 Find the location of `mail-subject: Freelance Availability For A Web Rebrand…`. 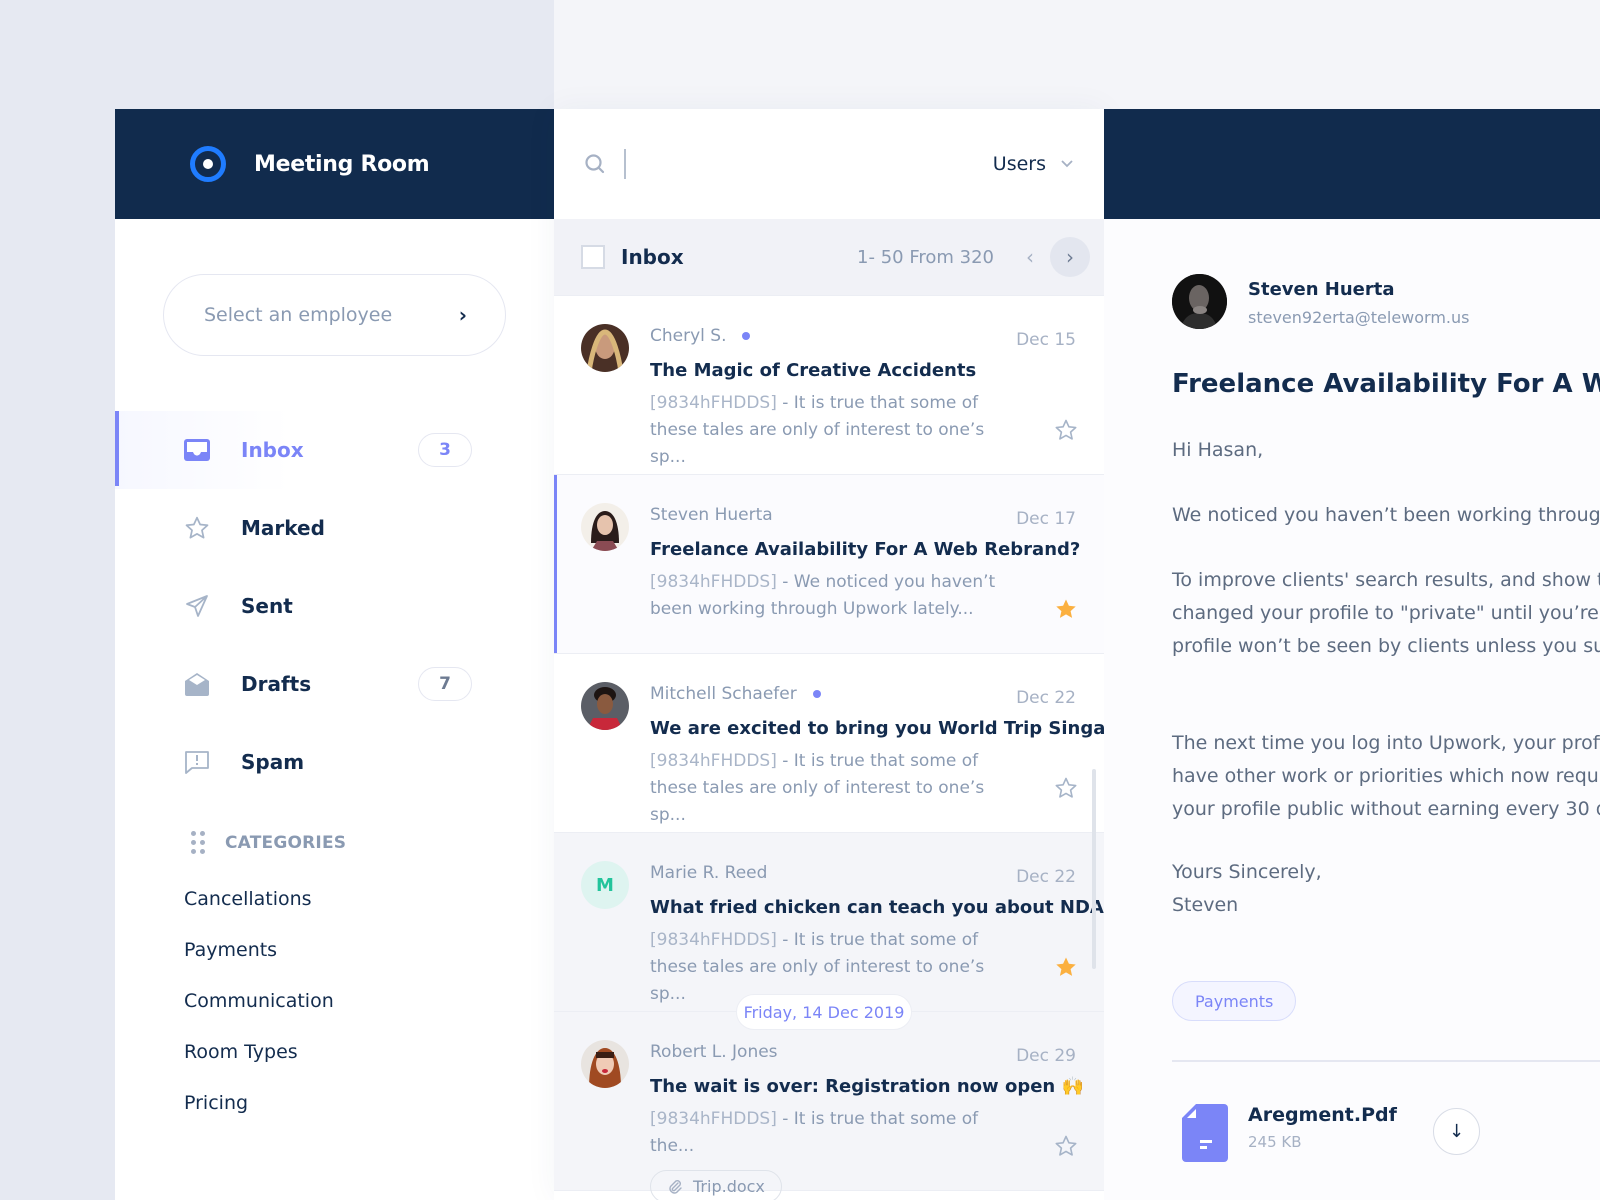

mail-subject: Freelance Availability For A Web Rebrand… is located at coordinates (865, 549).